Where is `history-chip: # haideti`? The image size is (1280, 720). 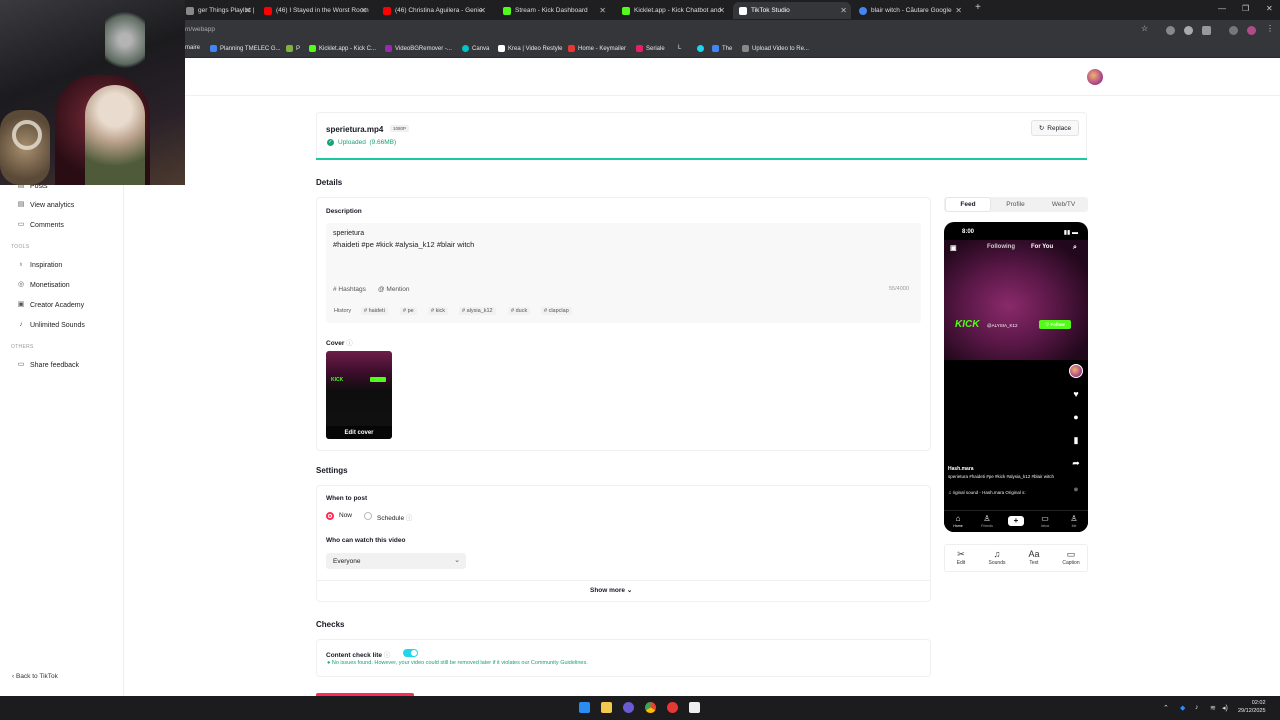 history-chip: # haideti is located at coordinates (374, 311).